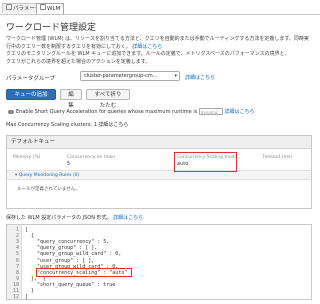  Describe the element at coordinates (15, 297) in the screenshot. I see `line-number: 12` at that location.